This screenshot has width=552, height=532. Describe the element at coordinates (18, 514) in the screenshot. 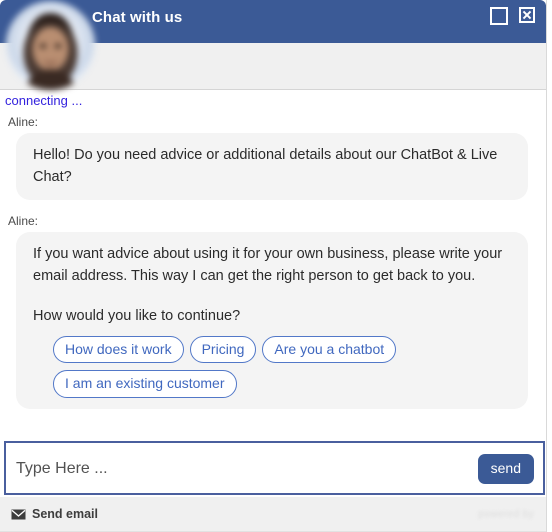

I see `envelope-icon` at that location.